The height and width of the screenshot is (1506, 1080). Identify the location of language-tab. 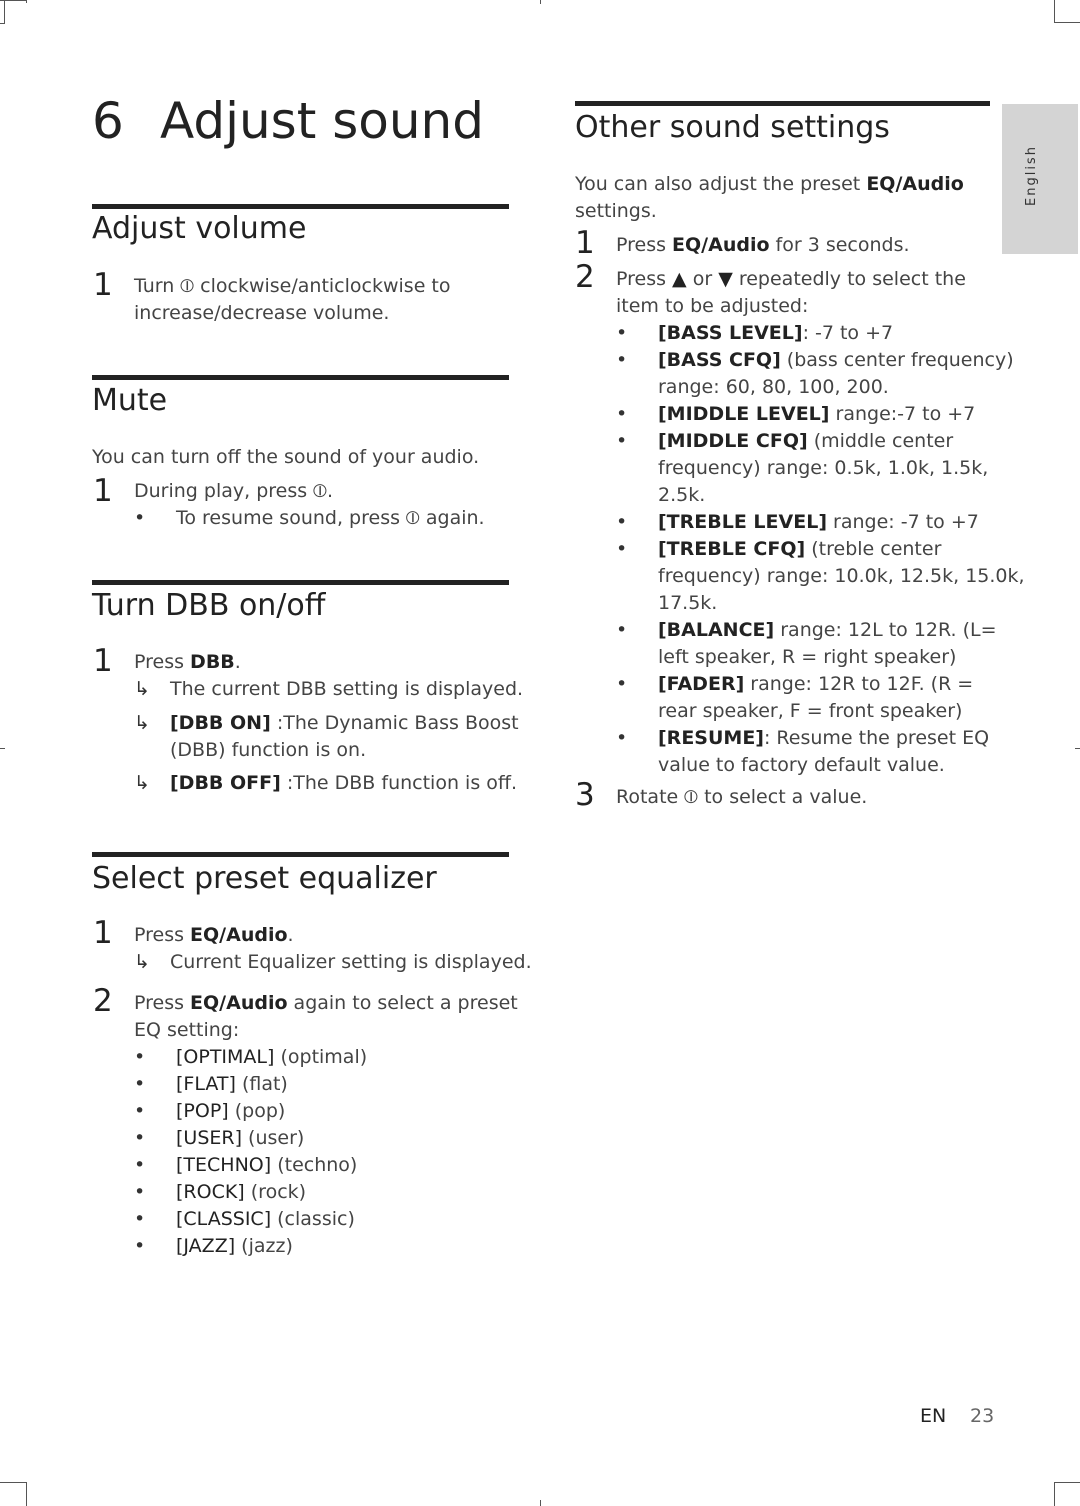
(1040, 179).